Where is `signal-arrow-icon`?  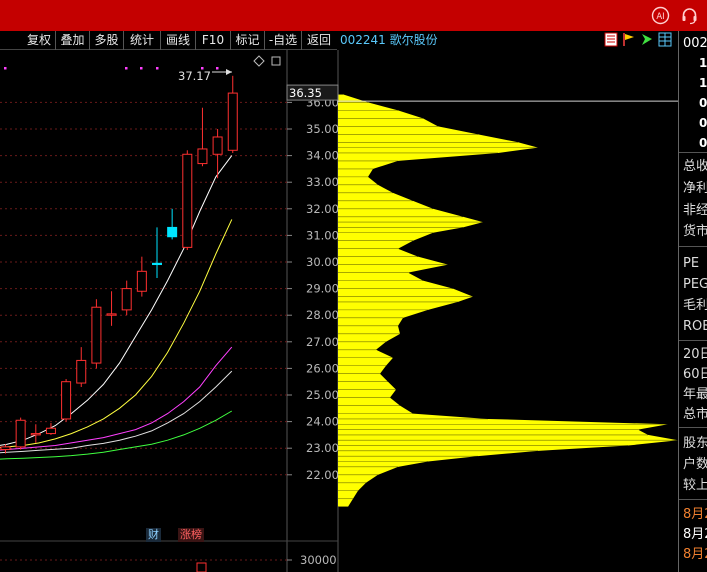 signal-arrow-icon is located at coordinates (647, 39).